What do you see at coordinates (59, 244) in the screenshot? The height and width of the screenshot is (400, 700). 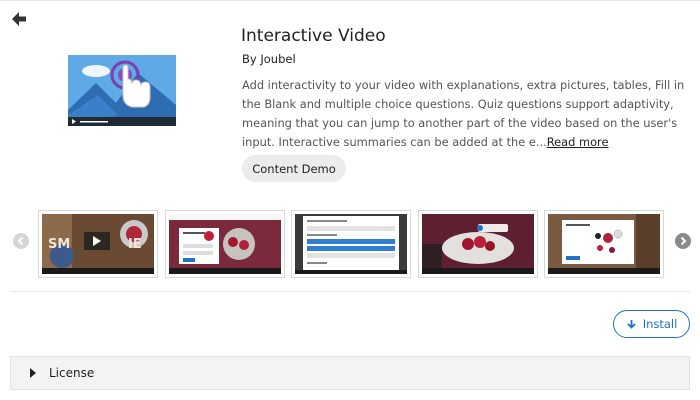 I see `svg-text: SM` at bounding box center [59, 244].